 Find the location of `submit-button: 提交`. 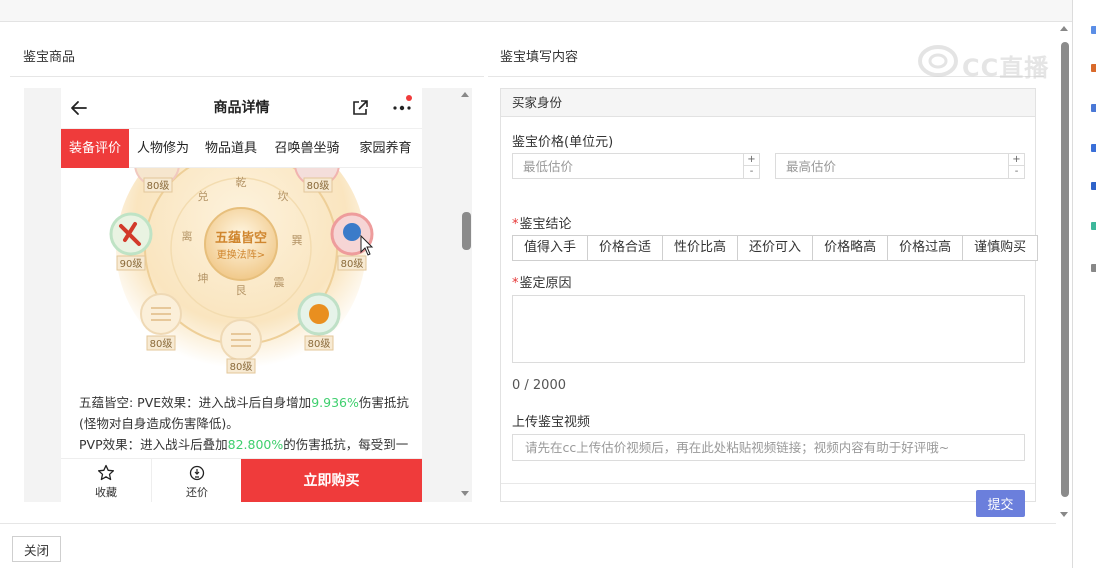

submit-button: 提交 is located at coordinates (1000, 503).